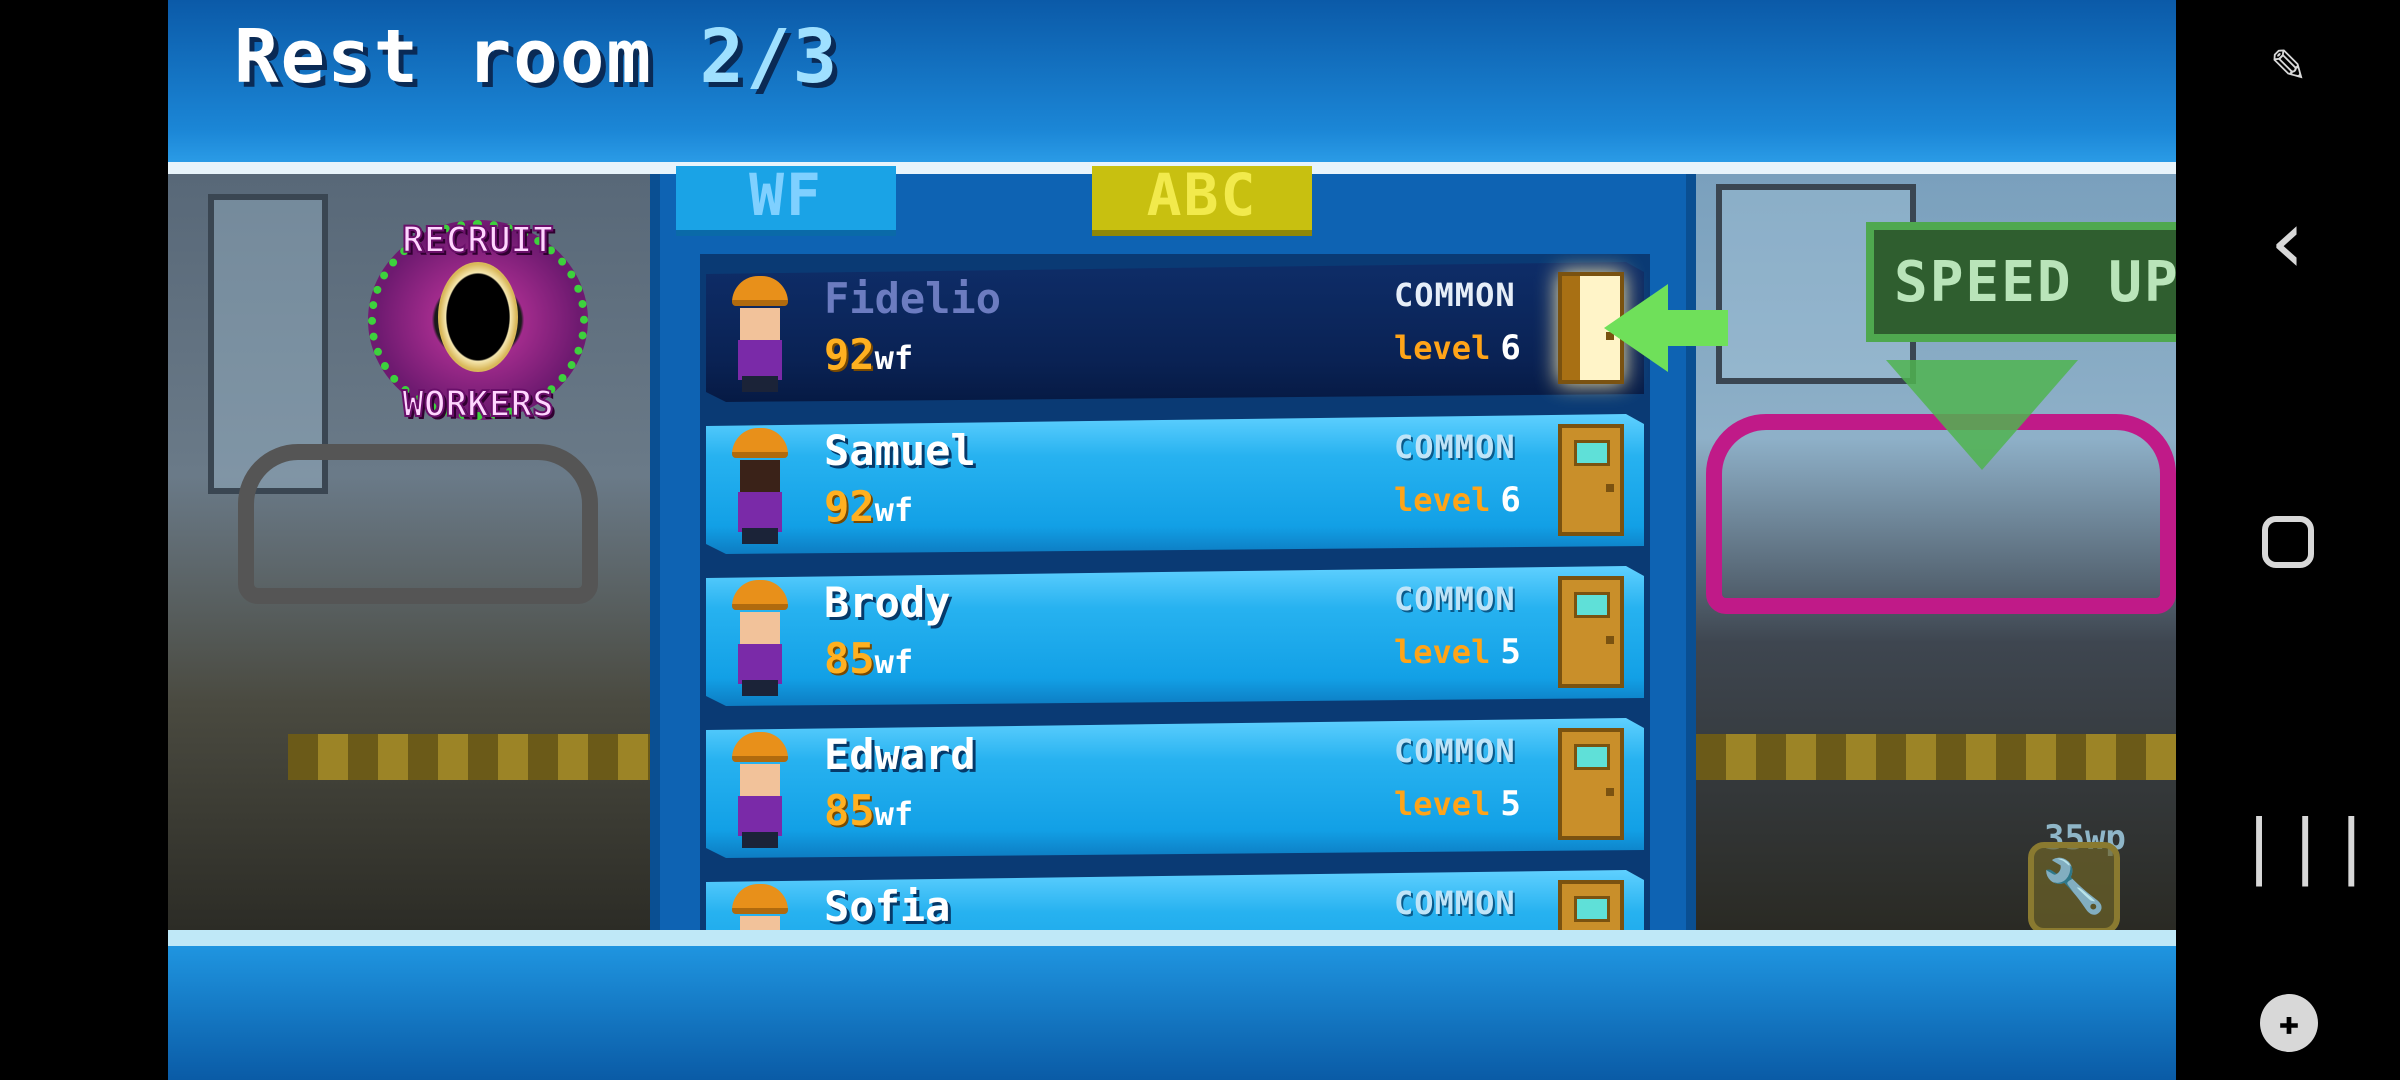 The image size is (2400, 1080). What do you see at coordinates (1175, 788) in the screenshot?
I see `worker-row-edward: Edward 85wf COMMON level 5` at bounding box center [1175, 788].